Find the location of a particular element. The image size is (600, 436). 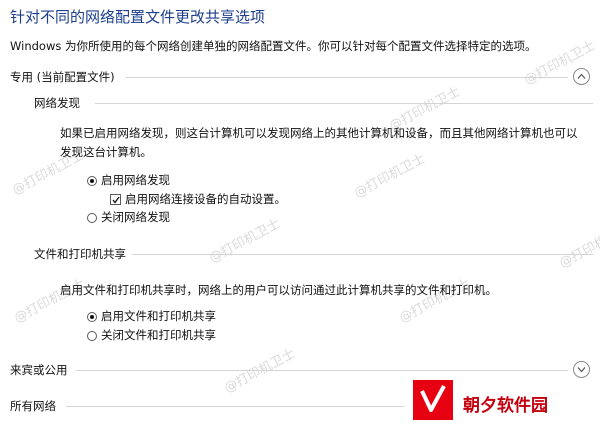

enable-network-discovery-radio is located at coordinates (92, 181).